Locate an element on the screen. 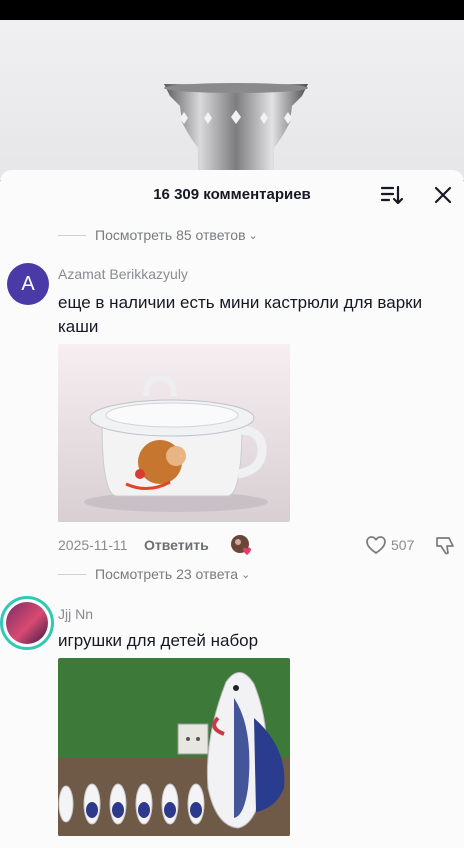 This screenshot has height=848, width=464. comment-photo-enamel-pot is located at coordinates (174, 433).